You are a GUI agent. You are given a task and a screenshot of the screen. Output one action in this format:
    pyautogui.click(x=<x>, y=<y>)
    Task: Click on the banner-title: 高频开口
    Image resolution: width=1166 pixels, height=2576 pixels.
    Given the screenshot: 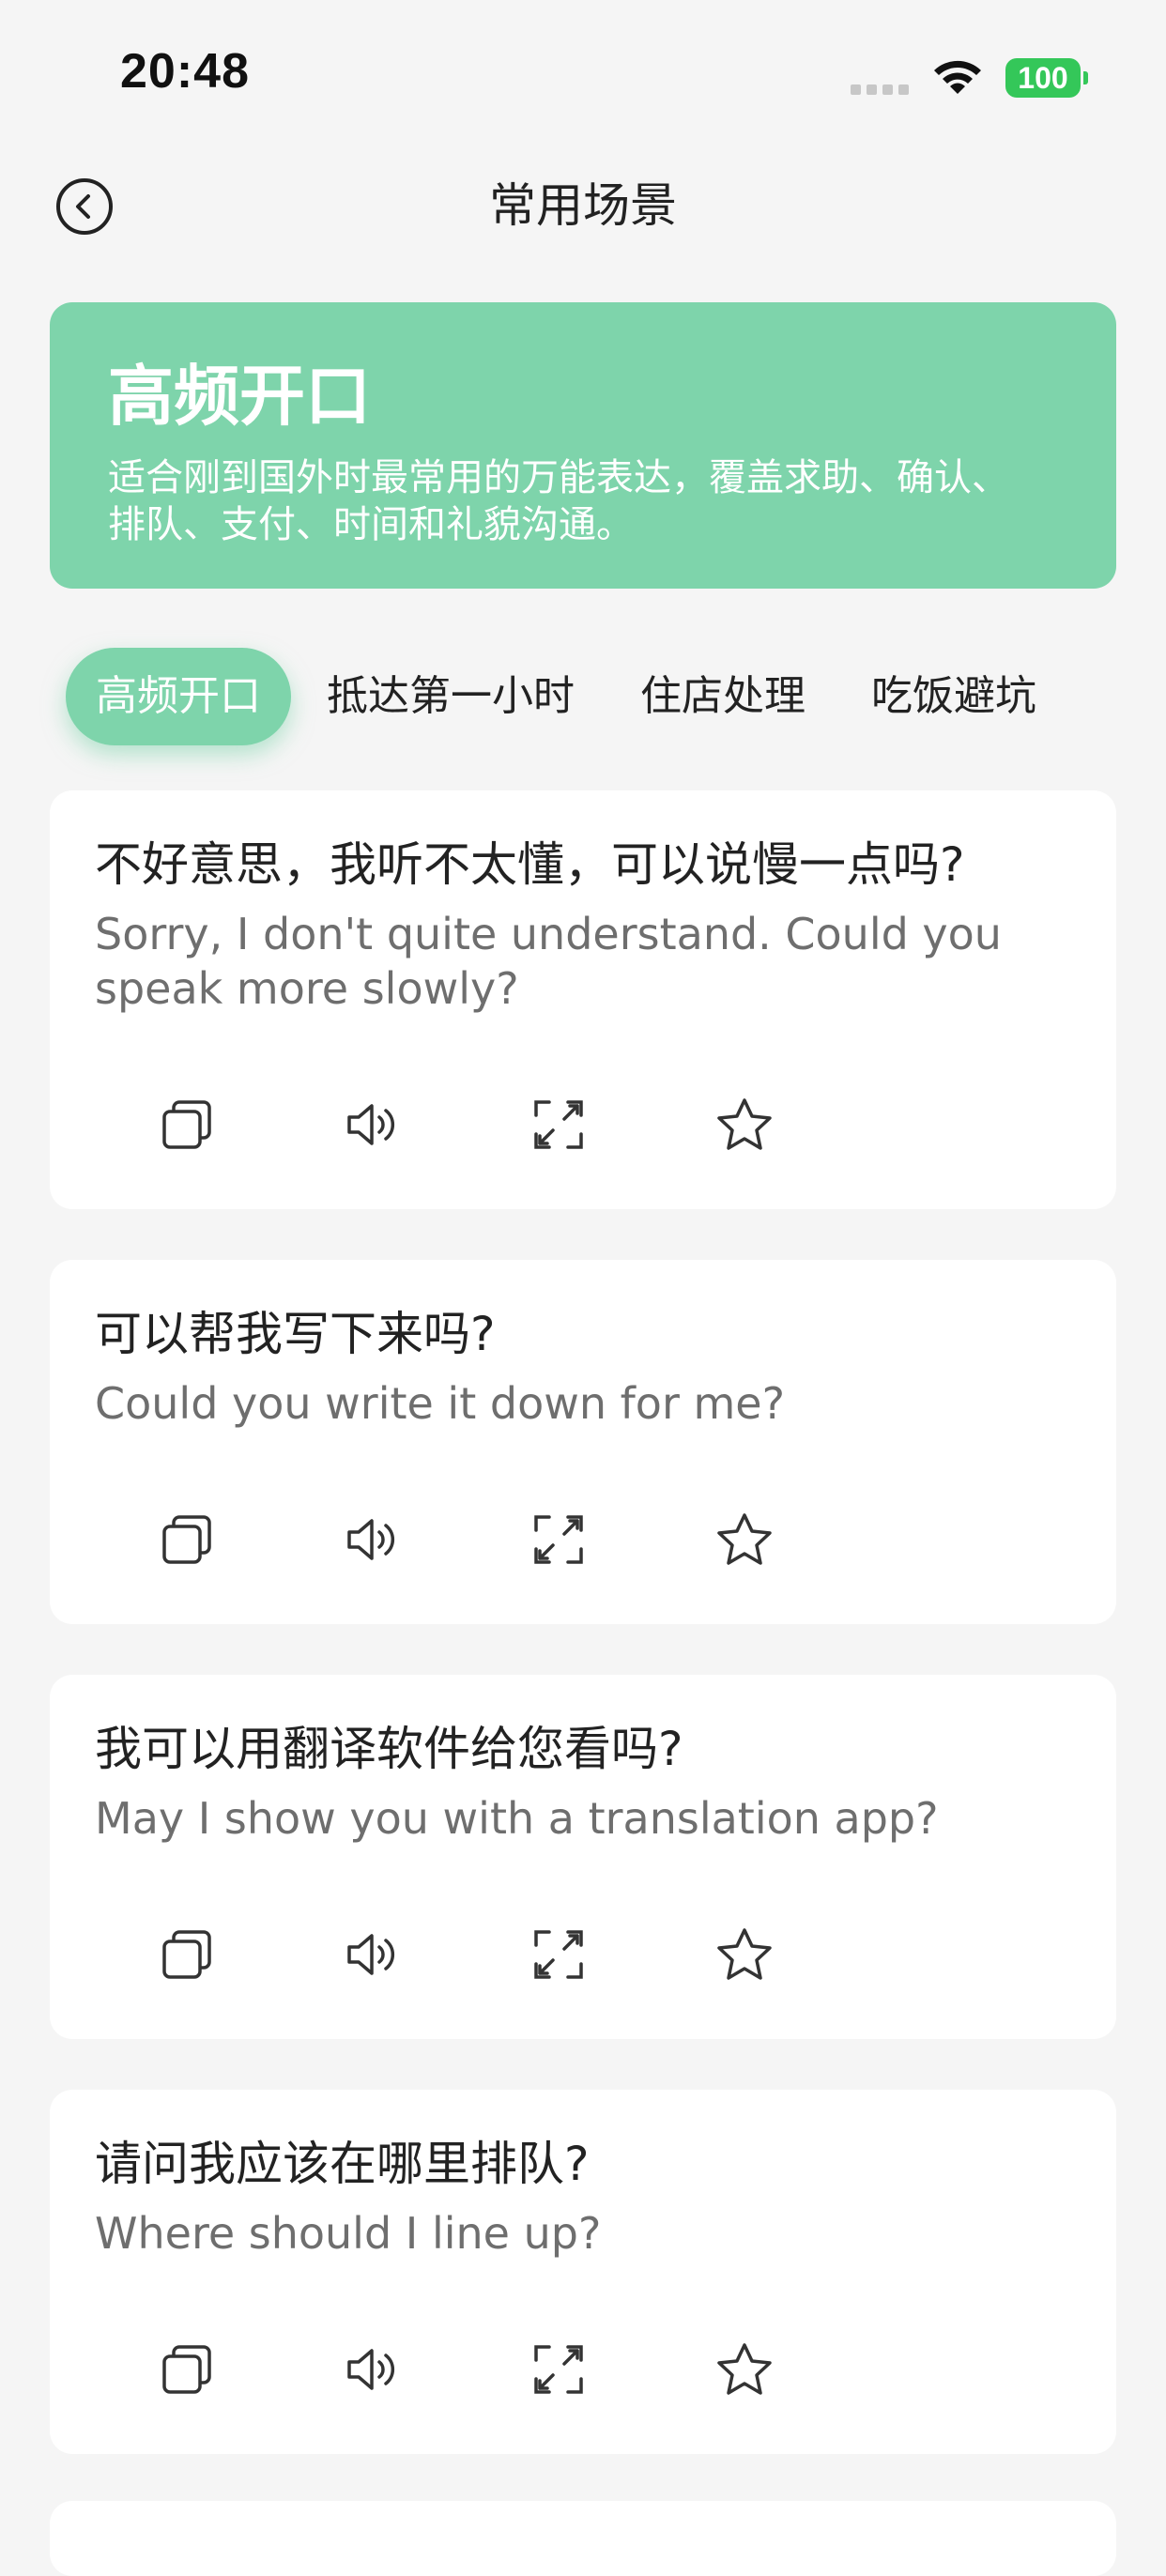 What is the action you would take?
    pyautogui.click(x=239, y=397)
    